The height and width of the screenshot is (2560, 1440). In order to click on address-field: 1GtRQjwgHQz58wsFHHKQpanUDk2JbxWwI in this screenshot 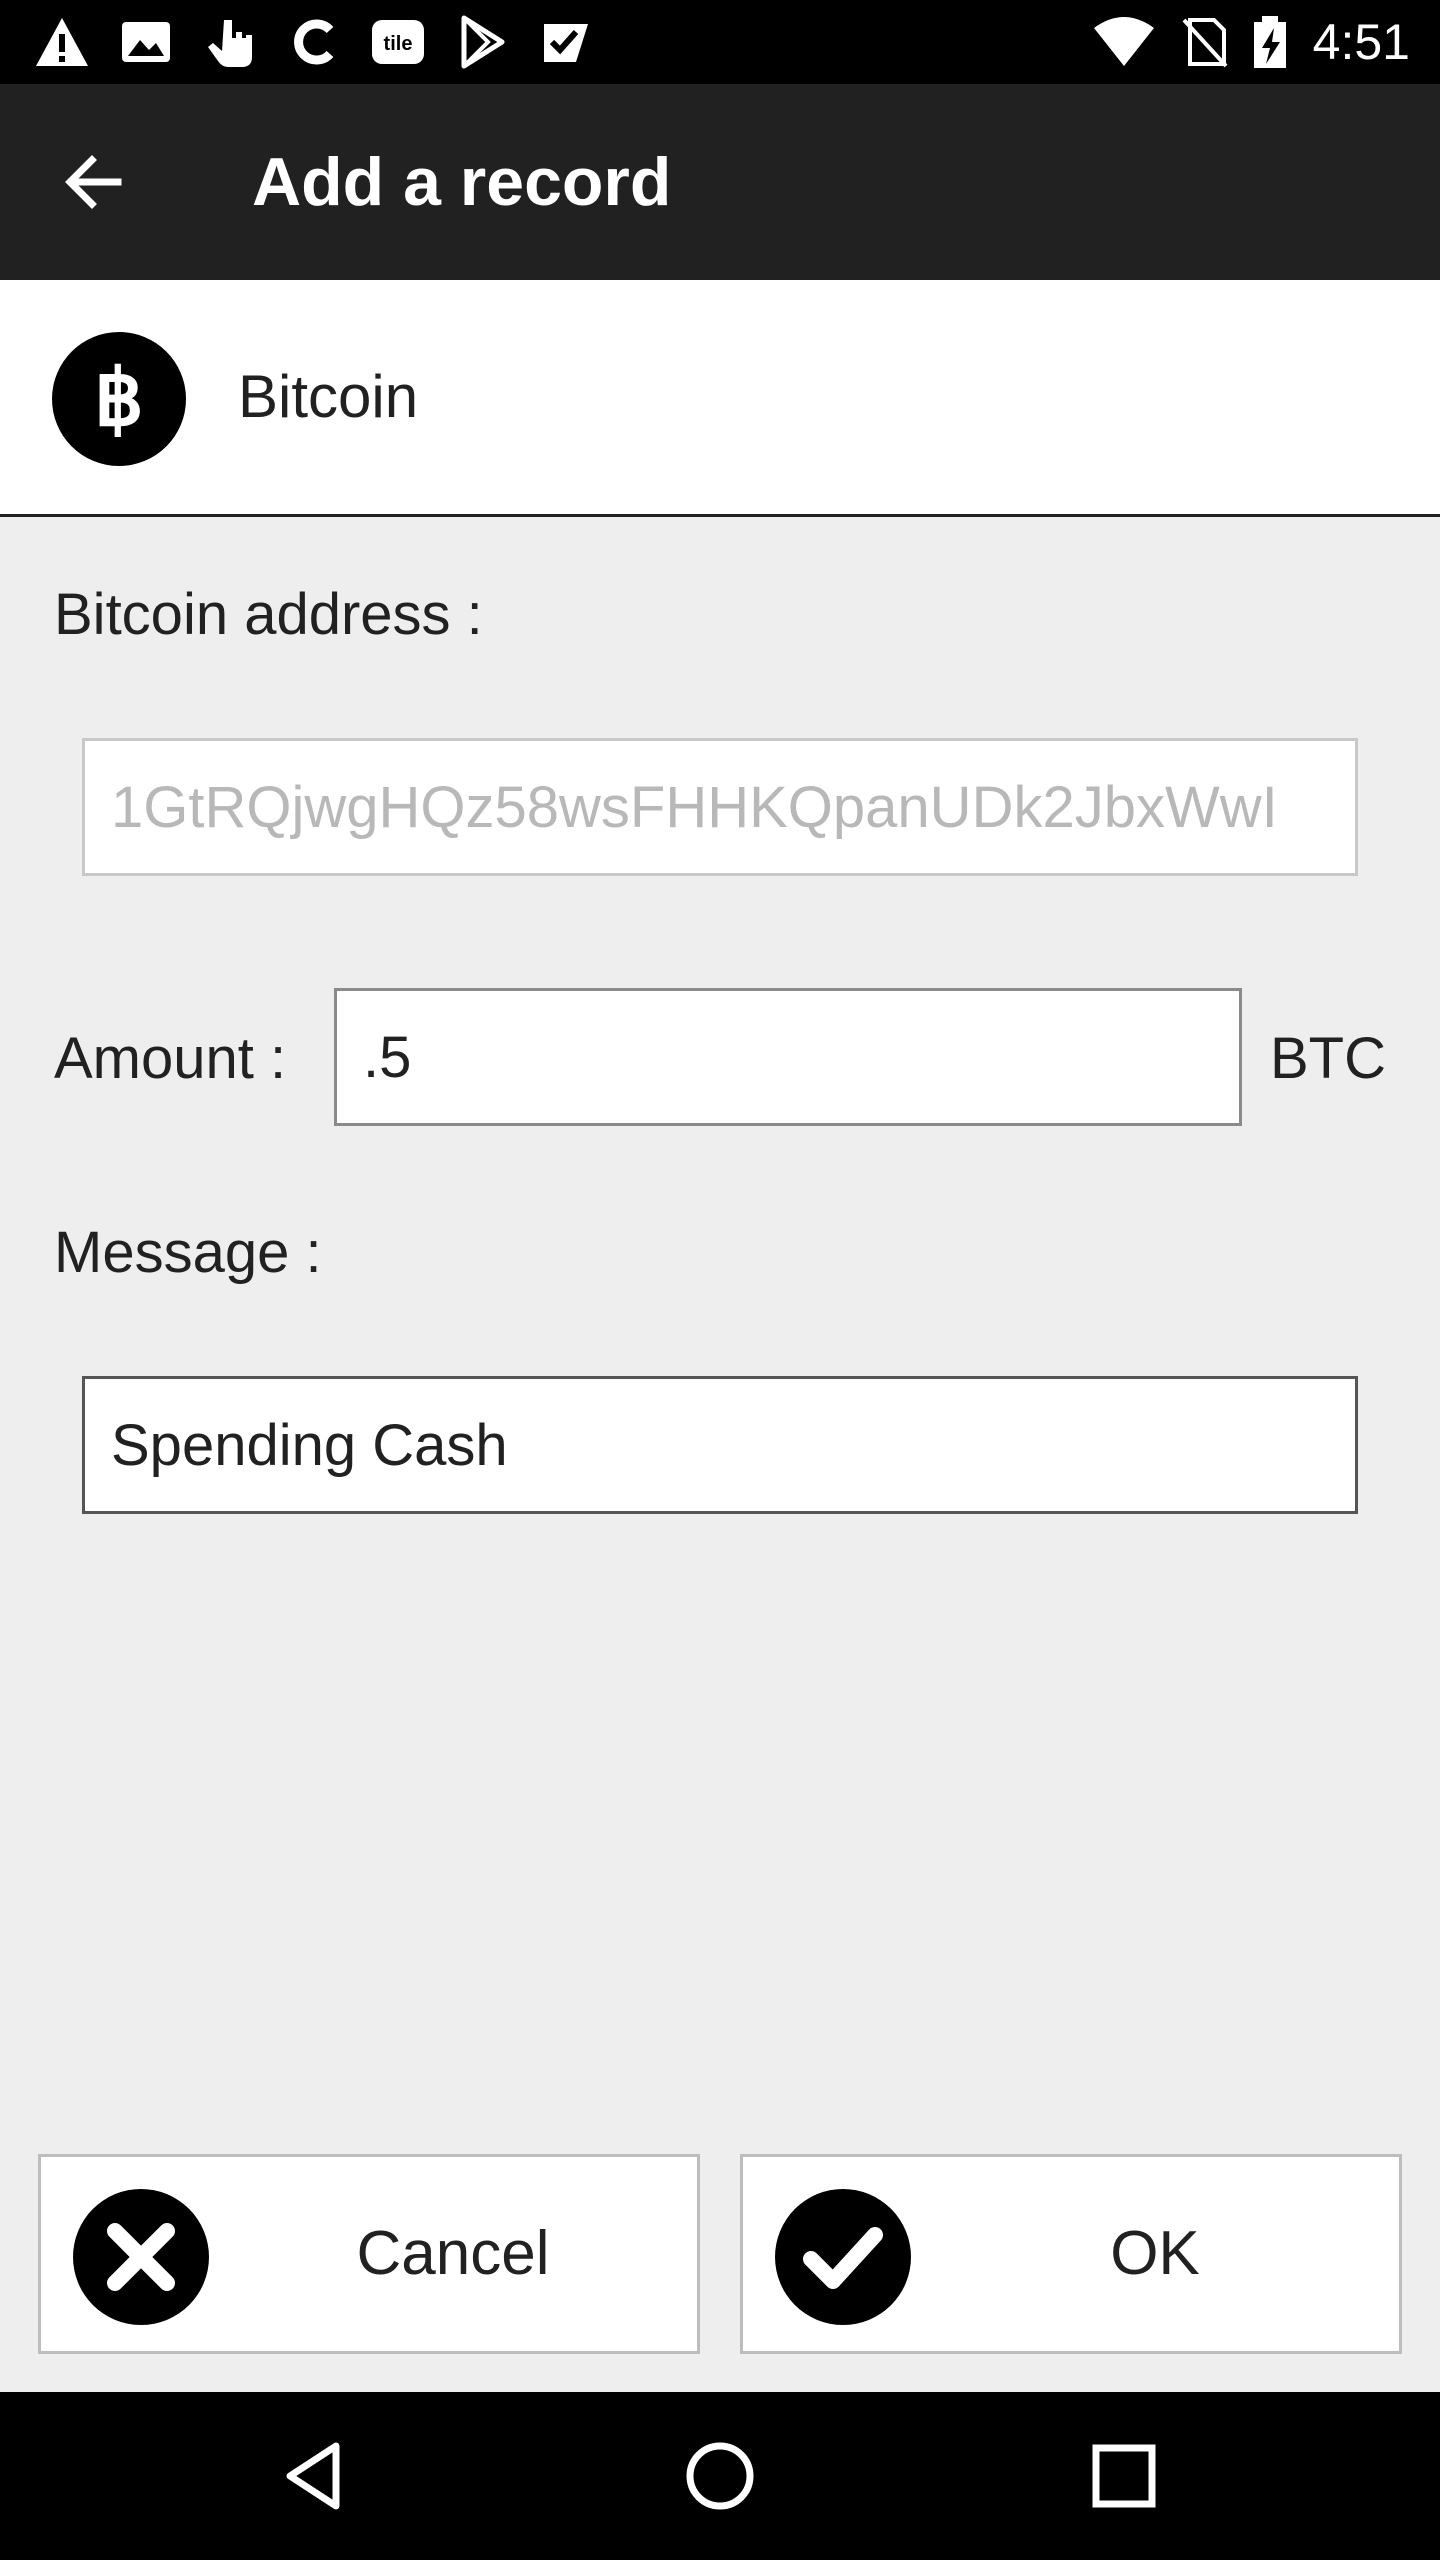, I will do `click(720, 807)`.